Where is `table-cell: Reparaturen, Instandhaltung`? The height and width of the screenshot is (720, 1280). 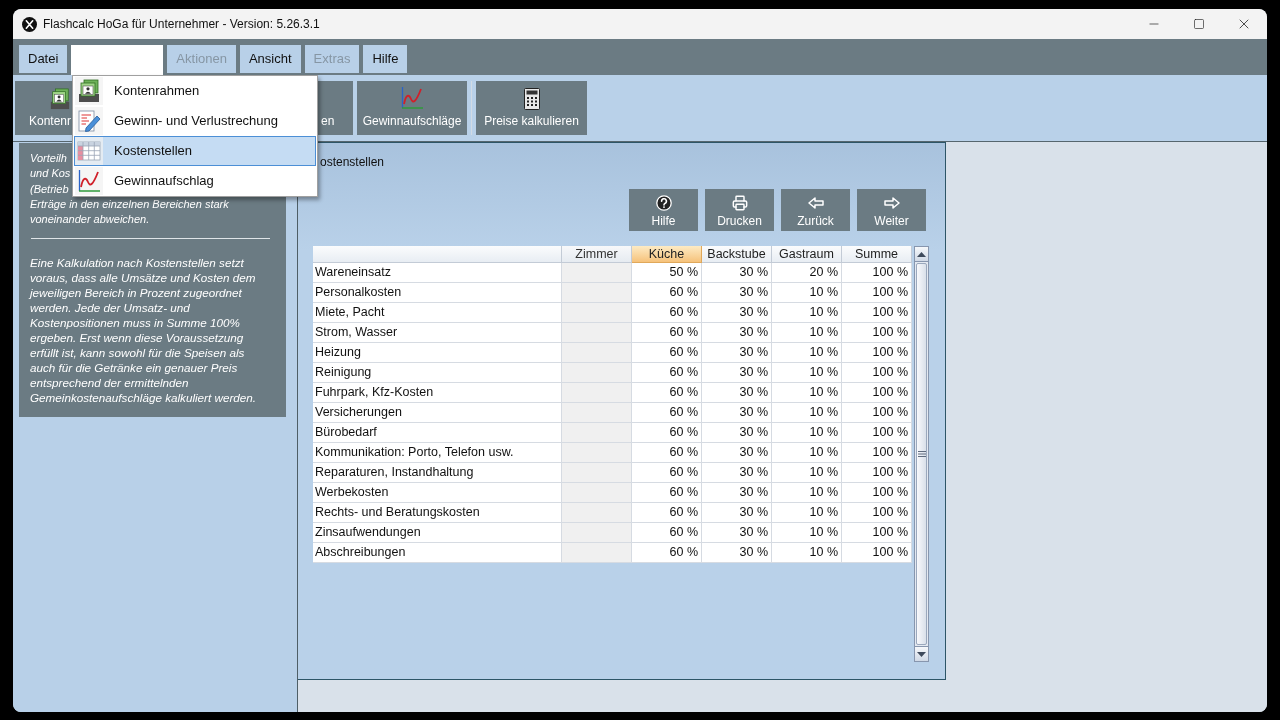
table-cell: Reparaturen, Instandhaltung is located at coordinates (437, 473).